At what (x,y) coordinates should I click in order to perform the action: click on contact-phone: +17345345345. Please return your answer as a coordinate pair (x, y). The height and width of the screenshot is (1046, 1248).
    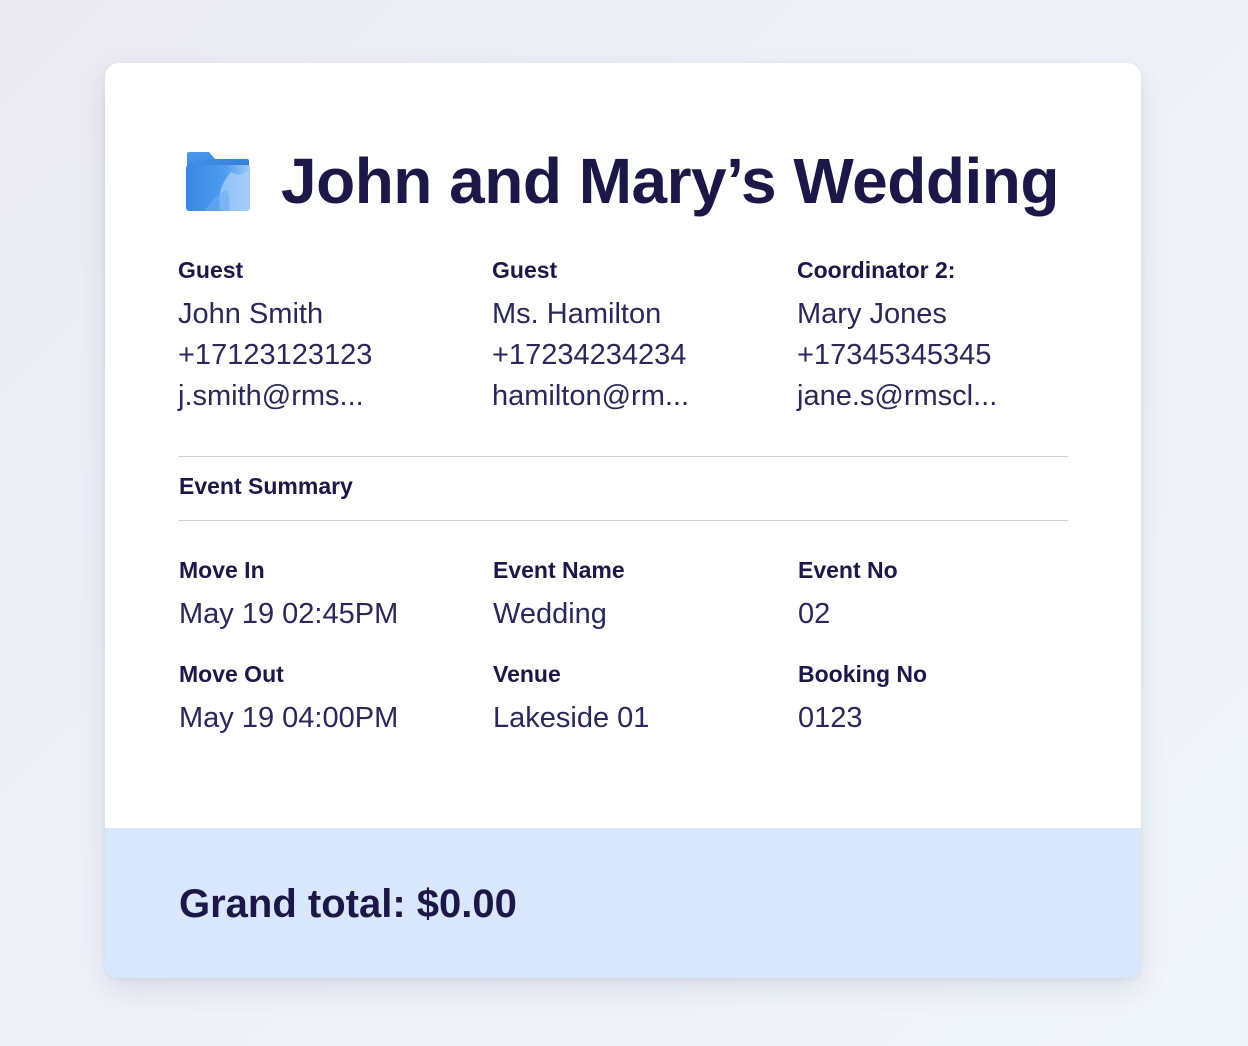
    Looking at the image, I should click on (894, 355).